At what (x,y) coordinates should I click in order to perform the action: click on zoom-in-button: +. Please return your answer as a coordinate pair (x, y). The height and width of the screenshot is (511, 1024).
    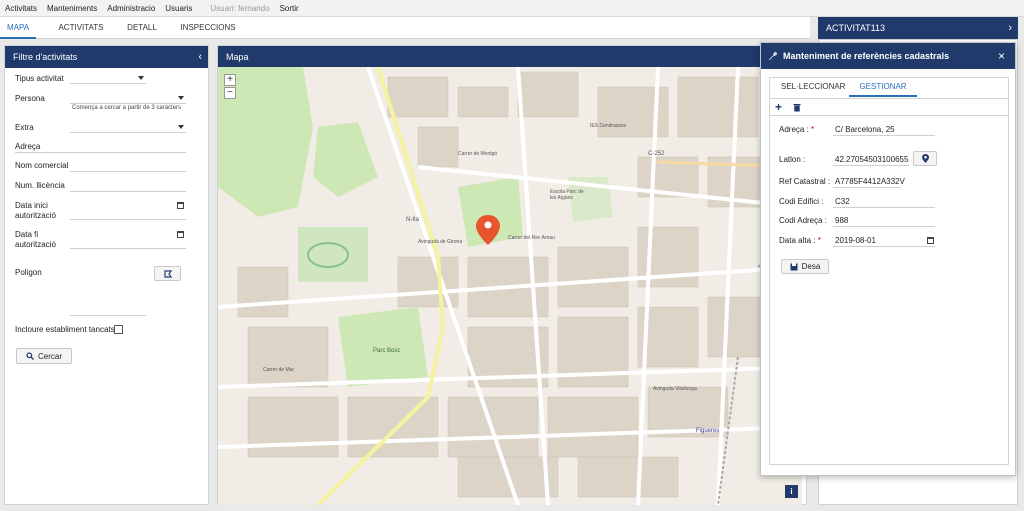
    Looking at the image, I should click on (230, 80).